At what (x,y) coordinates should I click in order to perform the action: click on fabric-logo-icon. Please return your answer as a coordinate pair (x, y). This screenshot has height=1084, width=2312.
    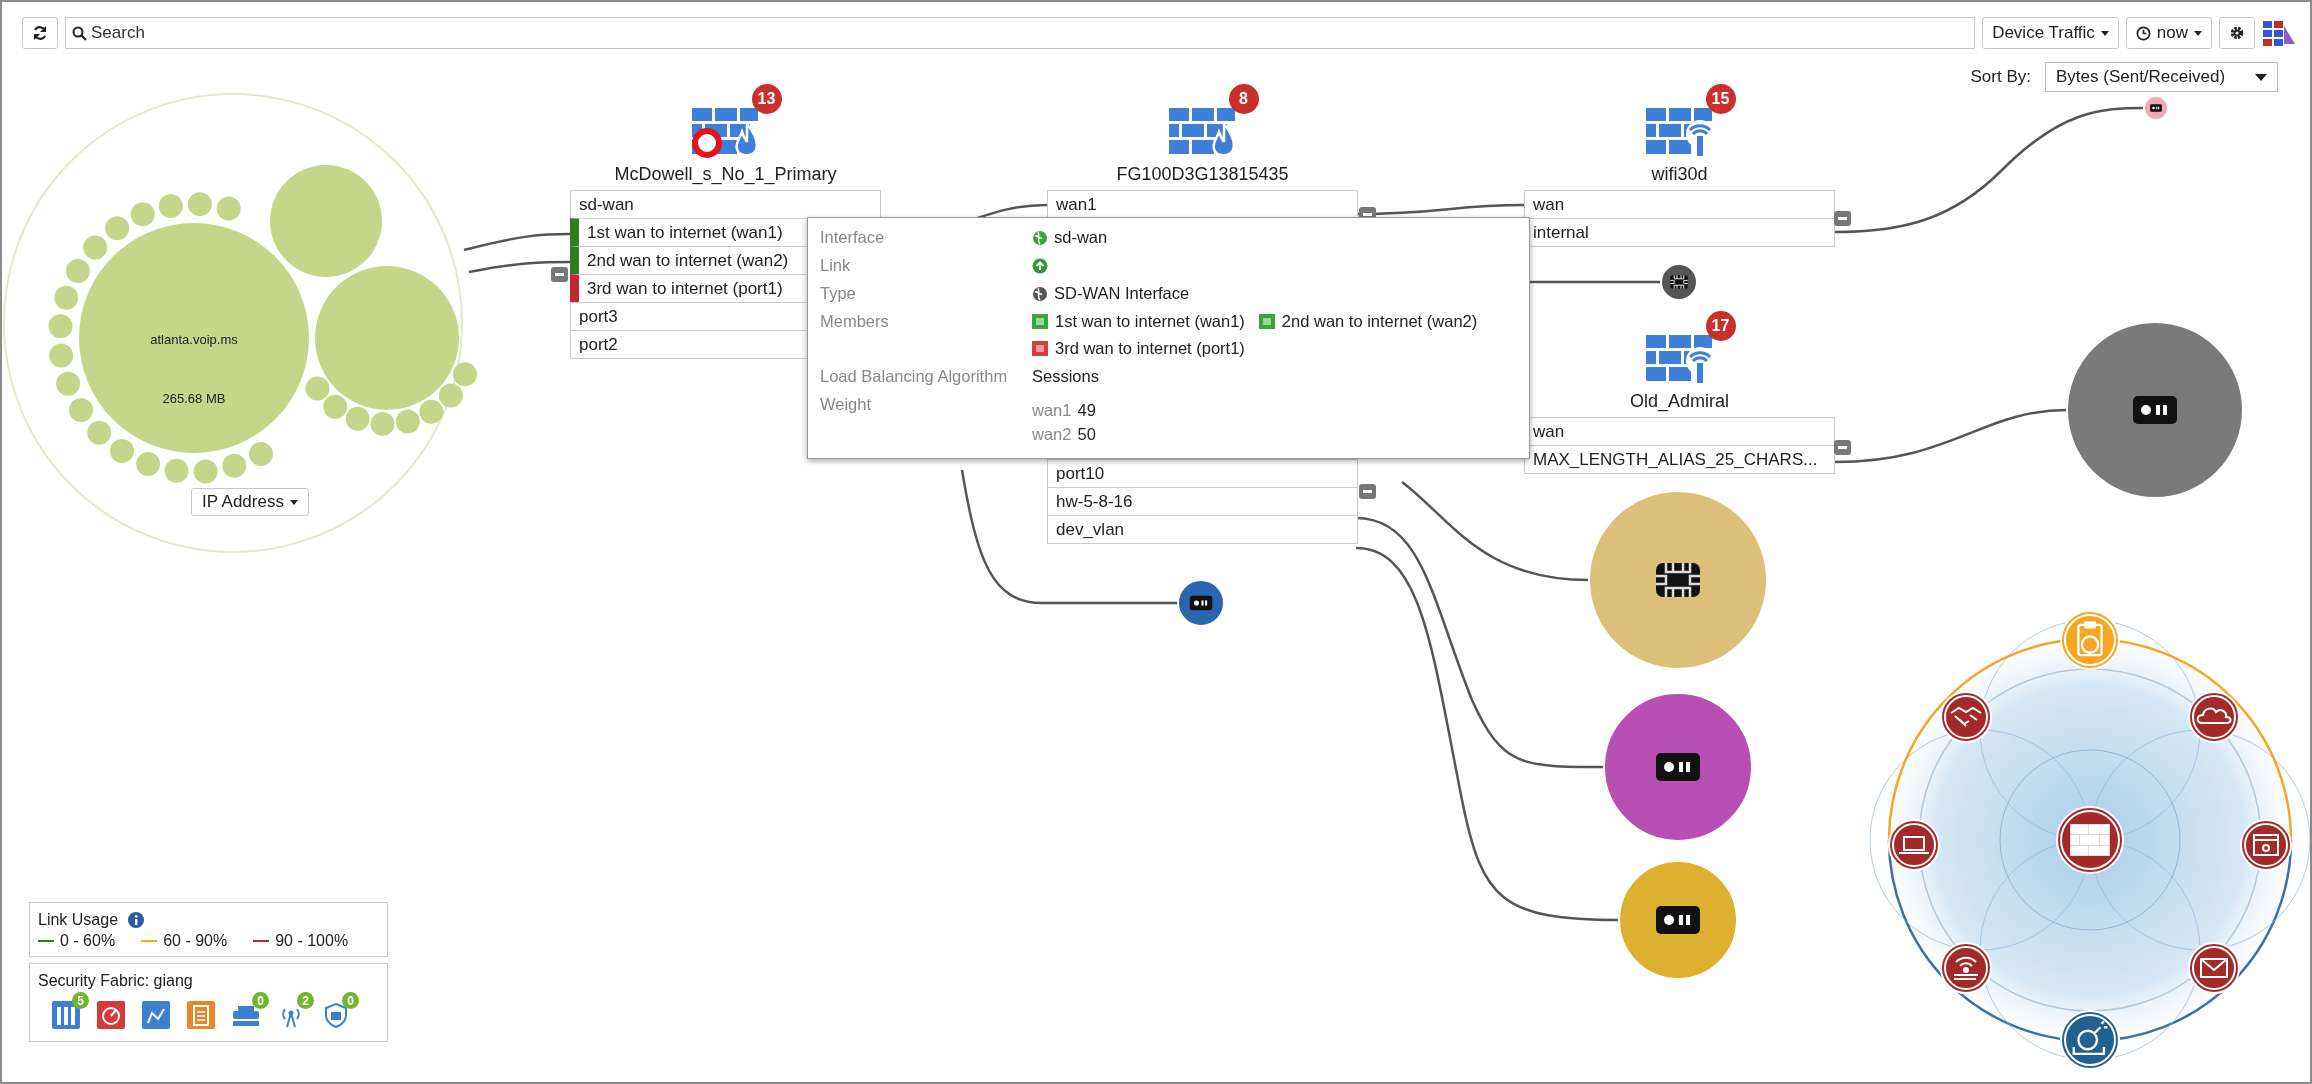
    Looking at the image, I should click on (2279, 33).